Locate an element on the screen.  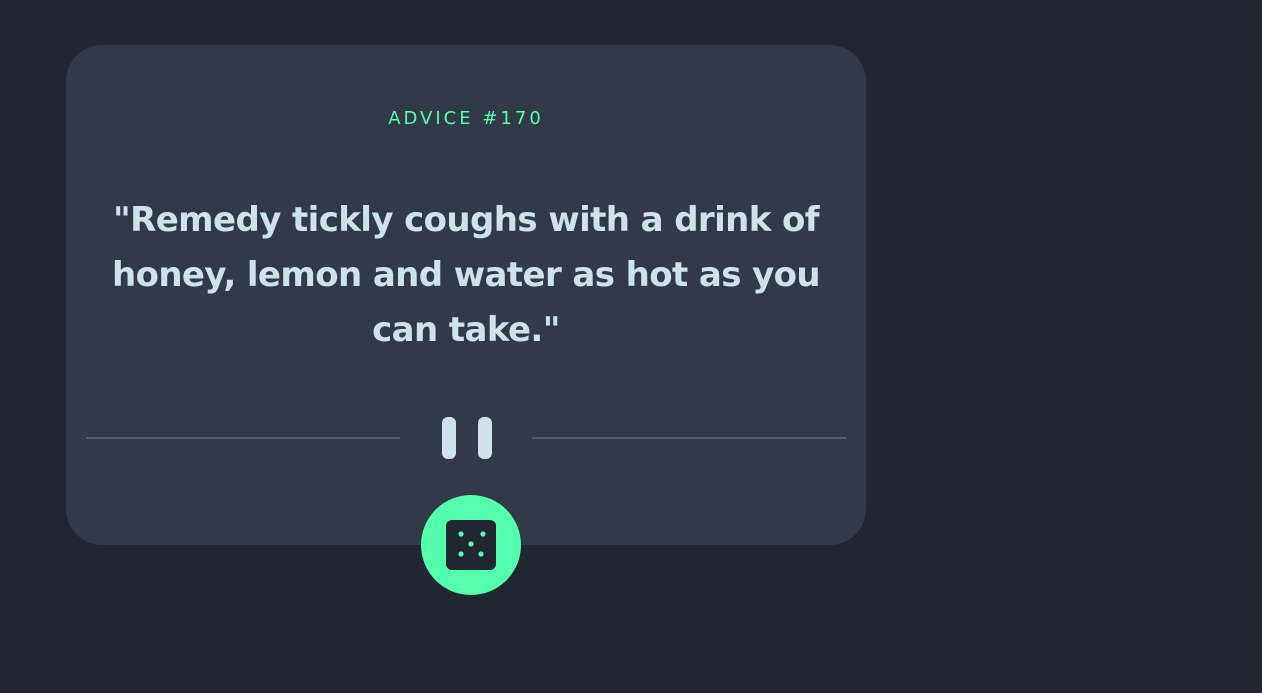
divider-line-right is located at coordinates (689, 438).